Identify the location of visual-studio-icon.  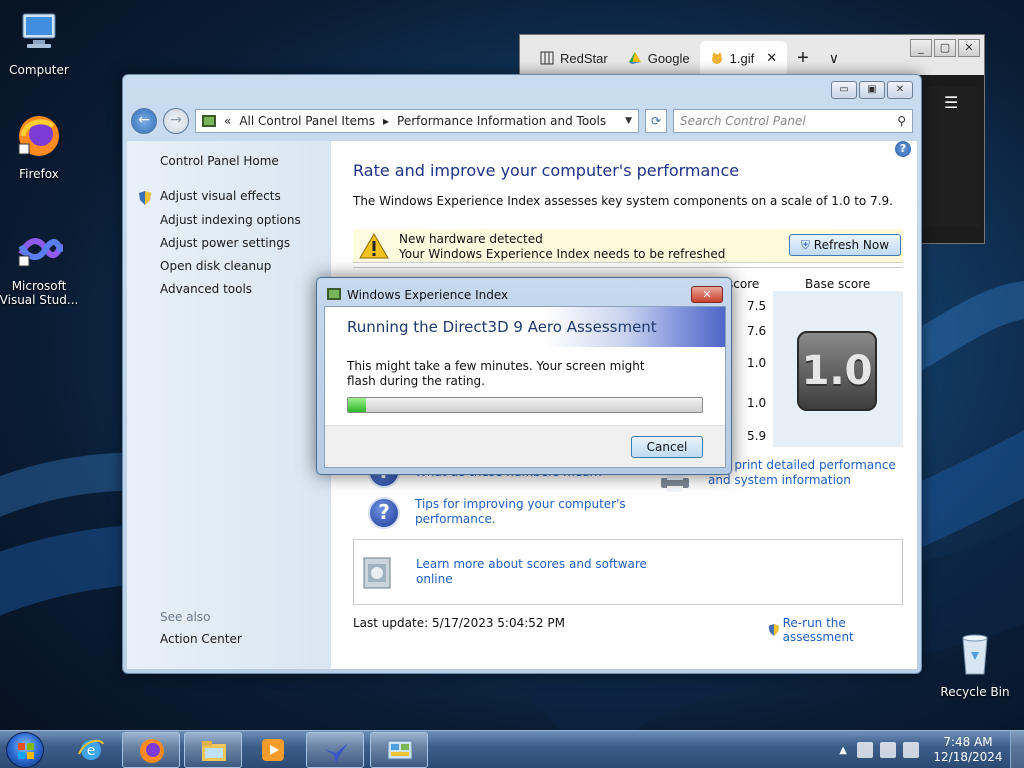
(41, 252).